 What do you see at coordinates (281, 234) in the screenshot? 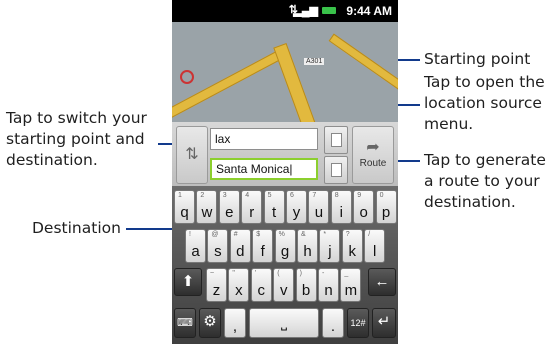
I see `key-alt-label: %` at bounding box center [281, 234].